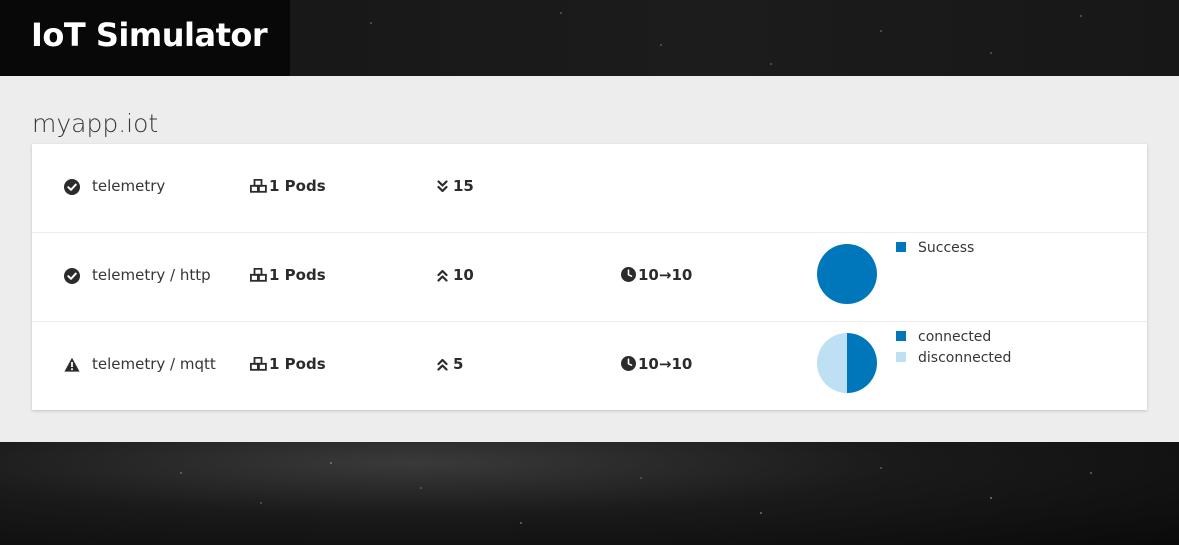  I want to click on component-name: telemetry, so click(129, 186).